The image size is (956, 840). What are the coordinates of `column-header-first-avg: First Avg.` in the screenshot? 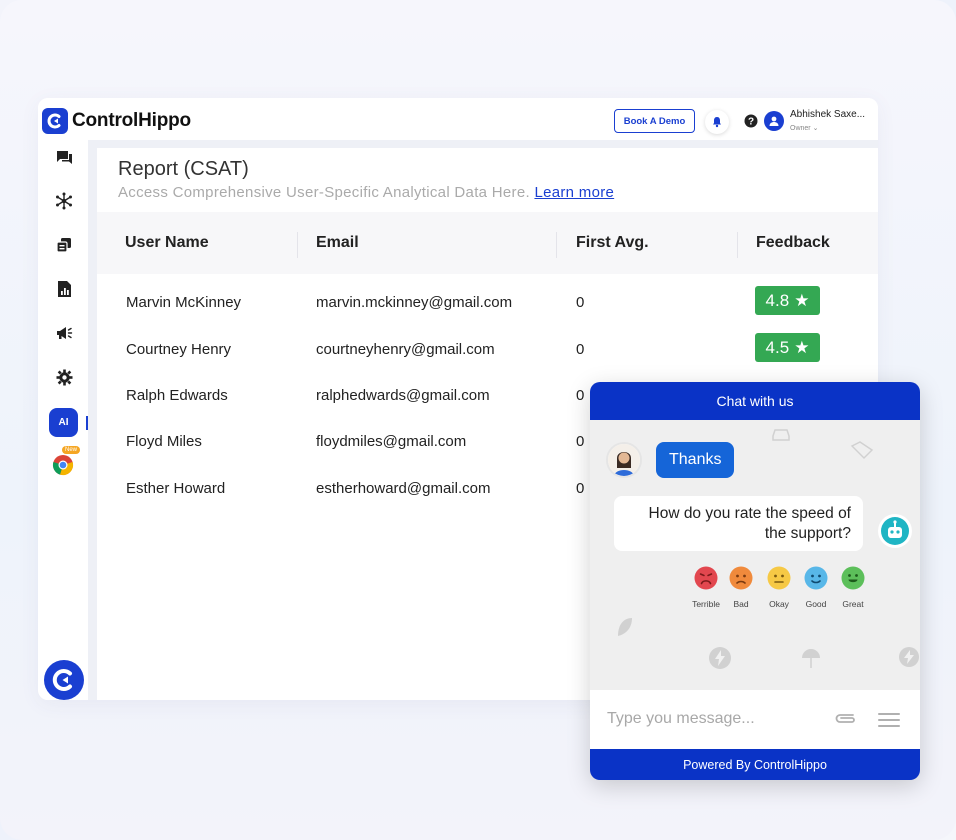 It's located at (612, 243).